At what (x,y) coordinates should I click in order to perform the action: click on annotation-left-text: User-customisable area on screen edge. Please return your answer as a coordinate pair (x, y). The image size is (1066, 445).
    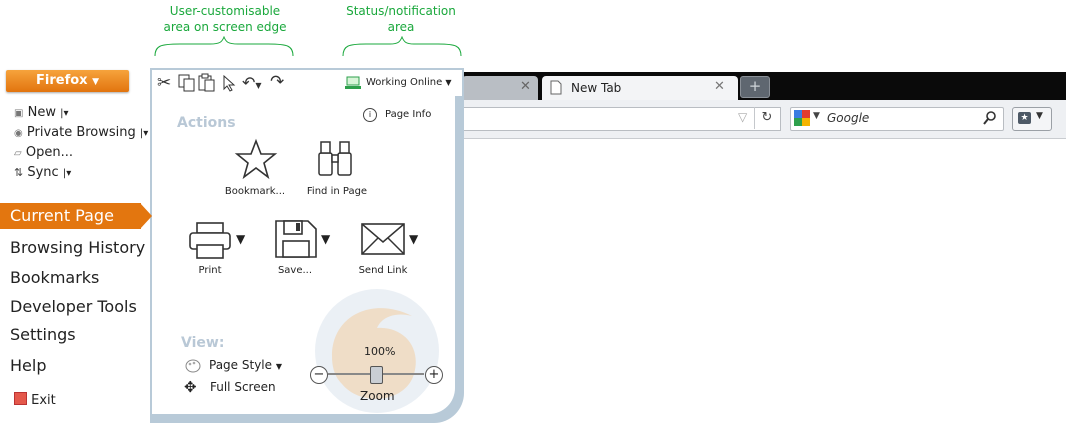
    Looking at the image, I should click on (225, 19).